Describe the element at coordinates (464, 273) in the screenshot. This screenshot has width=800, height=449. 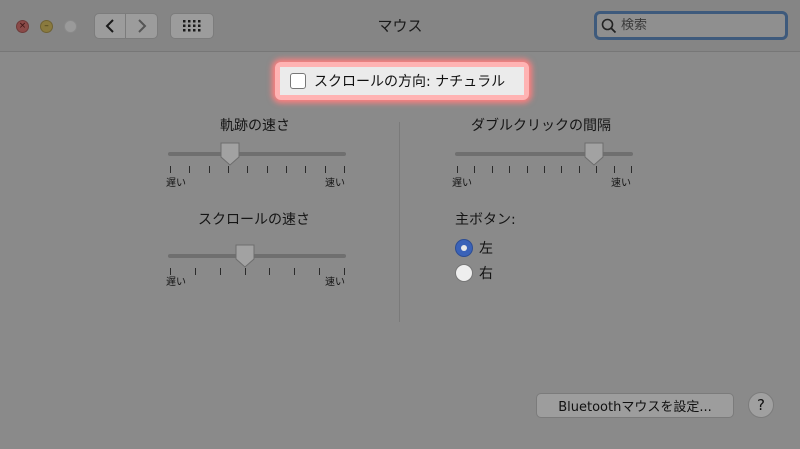
I see `primary-right-radio` at that location.